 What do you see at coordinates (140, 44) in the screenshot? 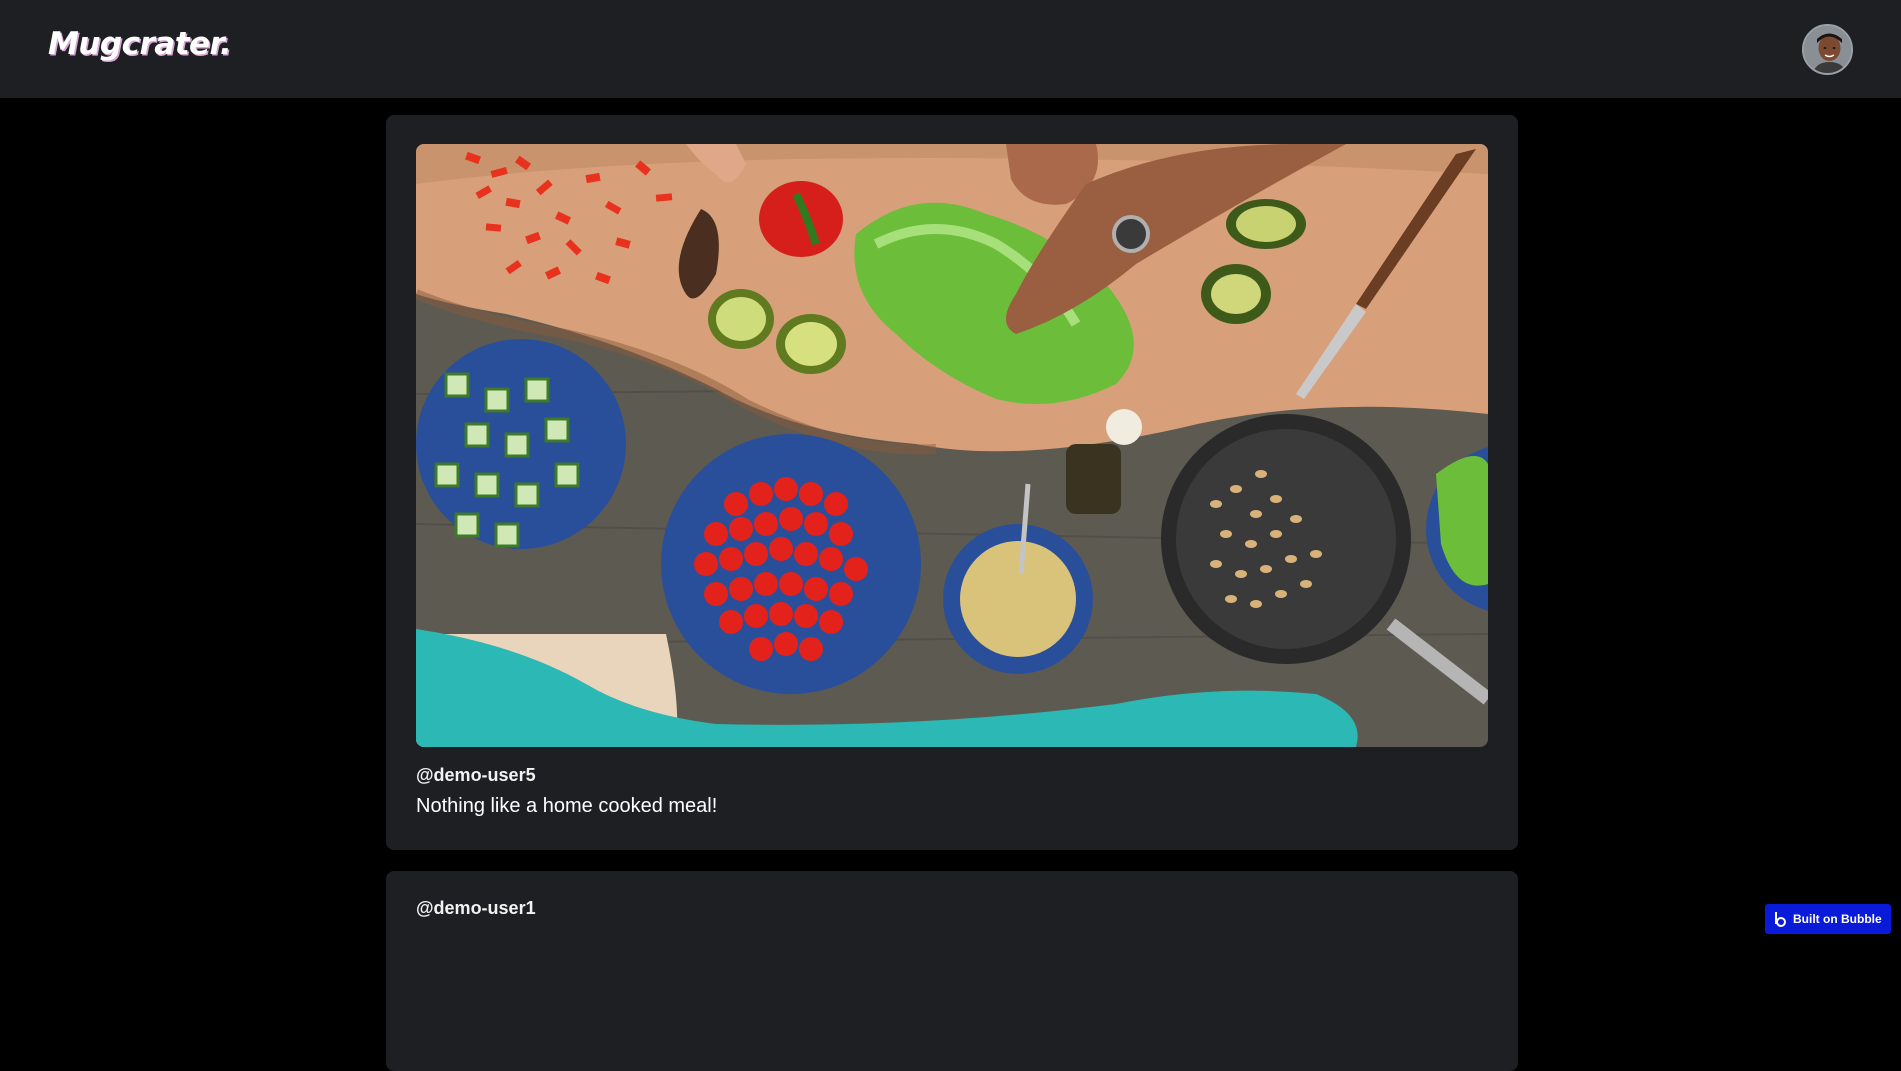
I see `app-logo: Mugcrater.` at bounding box center [140, 44].